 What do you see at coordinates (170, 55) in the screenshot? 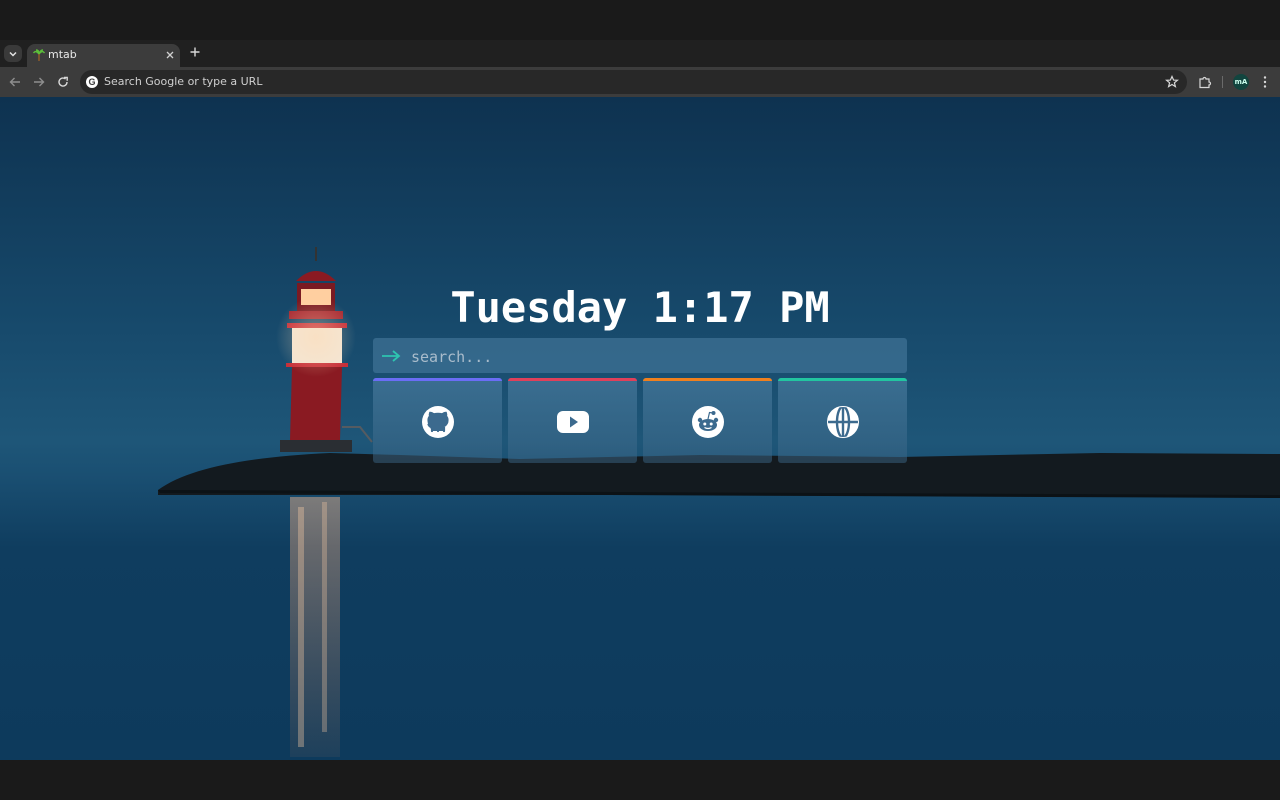
I see `close-icon` at bounding box center [170, 55].